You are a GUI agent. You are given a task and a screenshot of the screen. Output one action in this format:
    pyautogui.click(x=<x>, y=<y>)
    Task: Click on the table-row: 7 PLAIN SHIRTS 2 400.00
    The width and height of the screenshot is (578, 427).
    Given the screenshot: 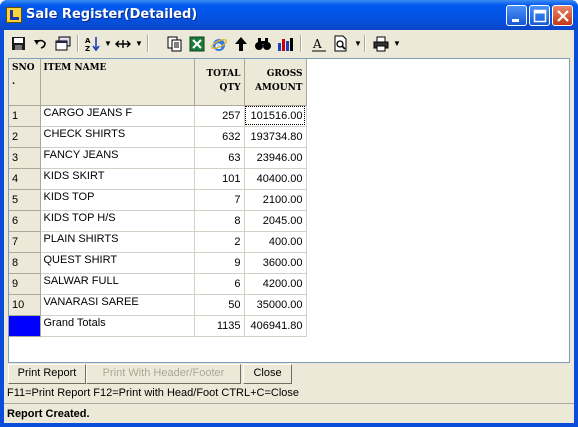 What is the action you would take?
    pyautogui.click(x=158, y=242)
    